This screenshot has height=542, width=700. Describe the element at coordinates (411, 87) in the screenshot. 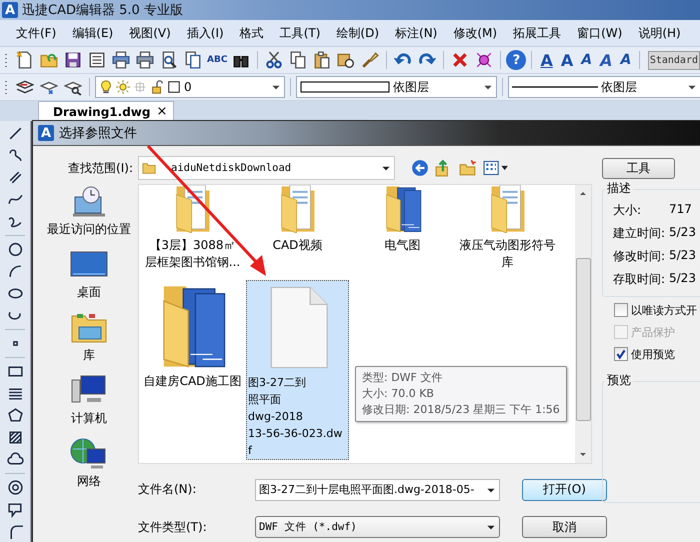

I see `color-value: 依图层` at that location.